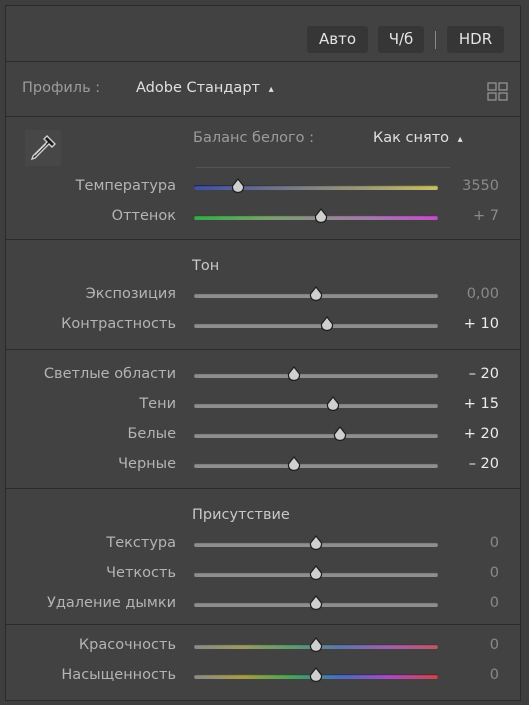  What do you see at coordinates (294, 464) in the screenshot?
I see `blacks-slider-thumb` at bounding box center [294, 464].